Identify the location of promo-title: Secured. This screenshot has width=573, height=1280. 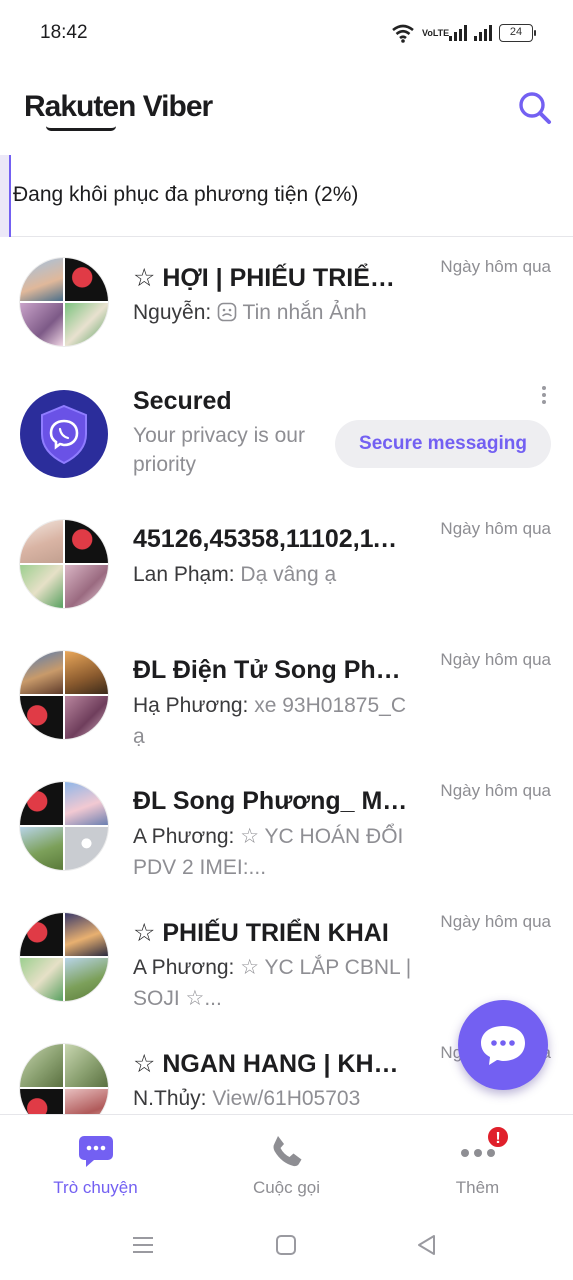
(182, 401).